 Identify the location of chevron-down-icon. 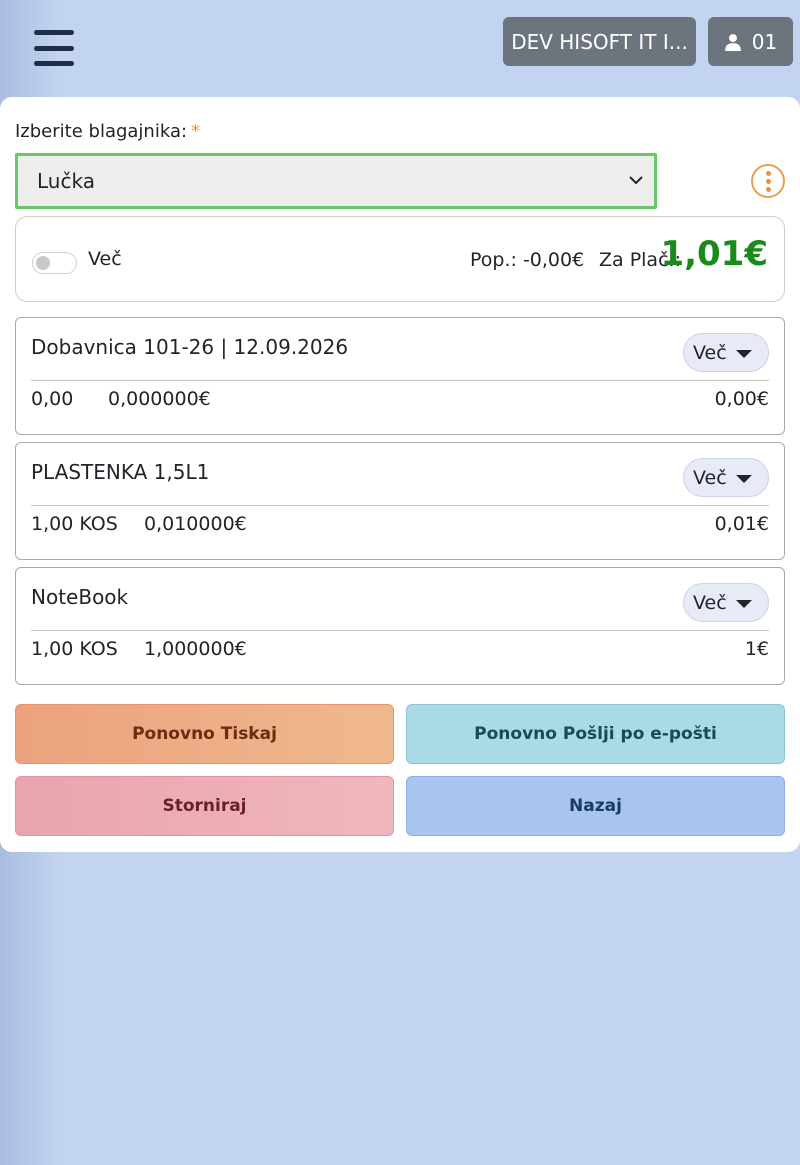
(636, 180).